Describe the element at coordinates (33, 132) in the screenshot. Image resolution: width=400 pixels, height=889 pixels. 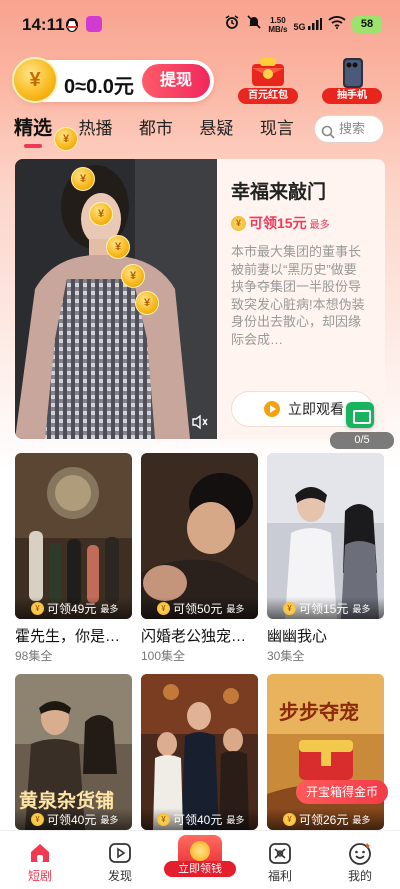
I see `tab-featured: 精选` at that location.